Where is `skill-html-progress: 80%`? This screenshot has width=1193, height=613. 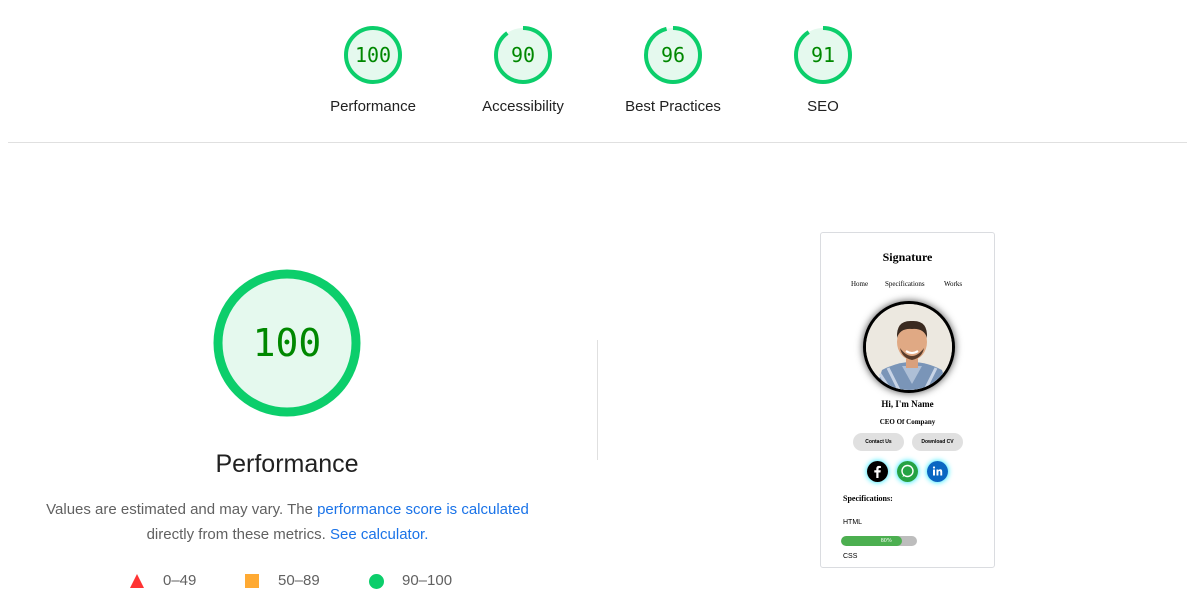
skill-html-progress: 80% is located at coordinates (879, 541).